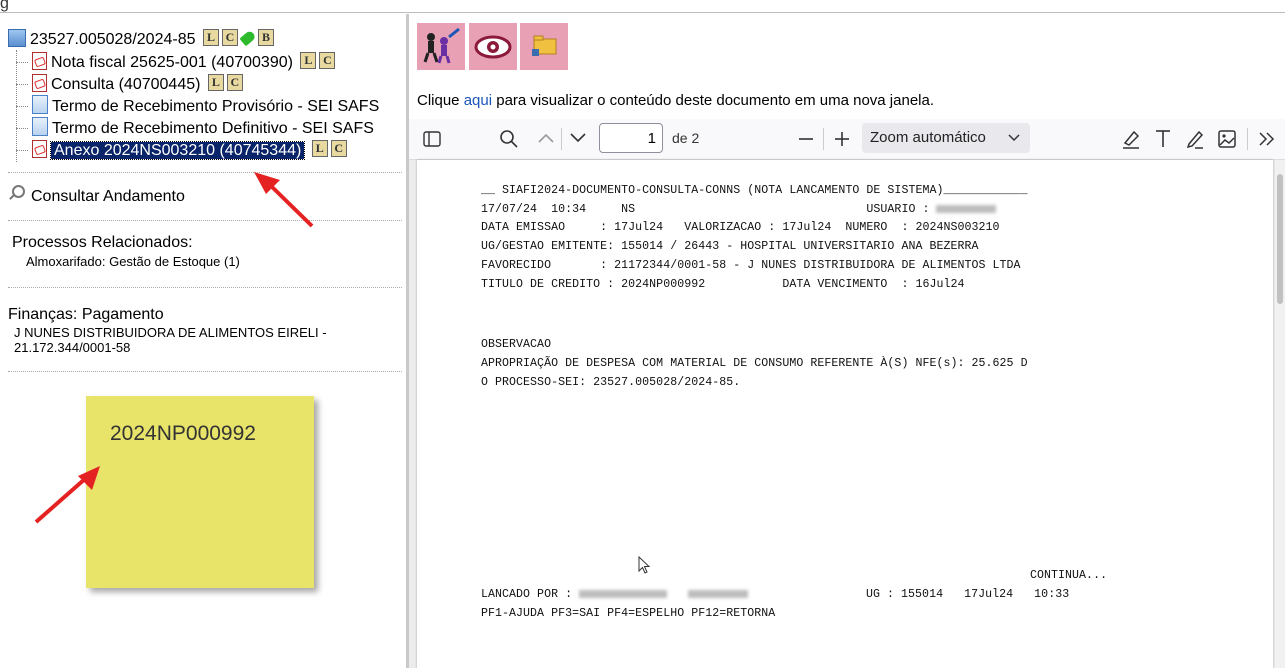  I want to click on text-tool-icon, so click(1163, 139).